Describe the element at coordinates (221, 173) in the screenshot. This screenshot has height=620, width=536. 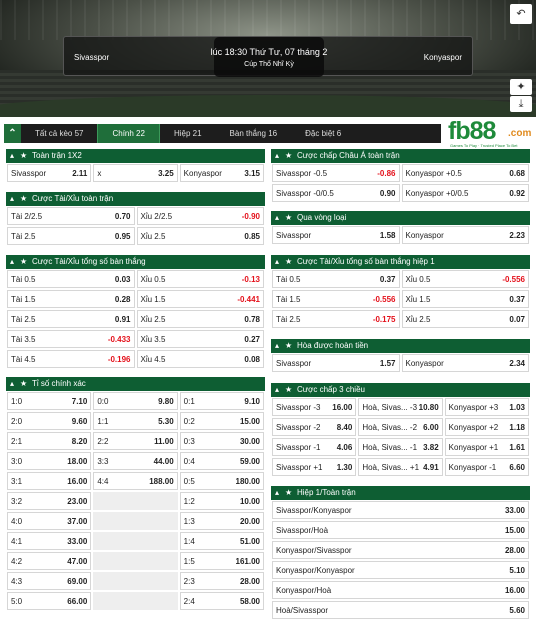
I see `odds-button: Konyaspor 3.15` at that location.